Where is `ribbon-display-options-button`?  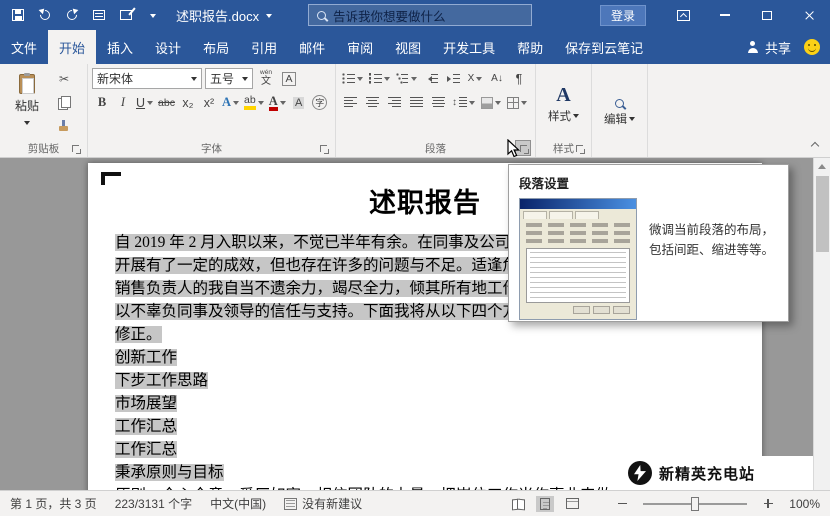
ribbon-display-options-button is located at coordinates (683, 15).